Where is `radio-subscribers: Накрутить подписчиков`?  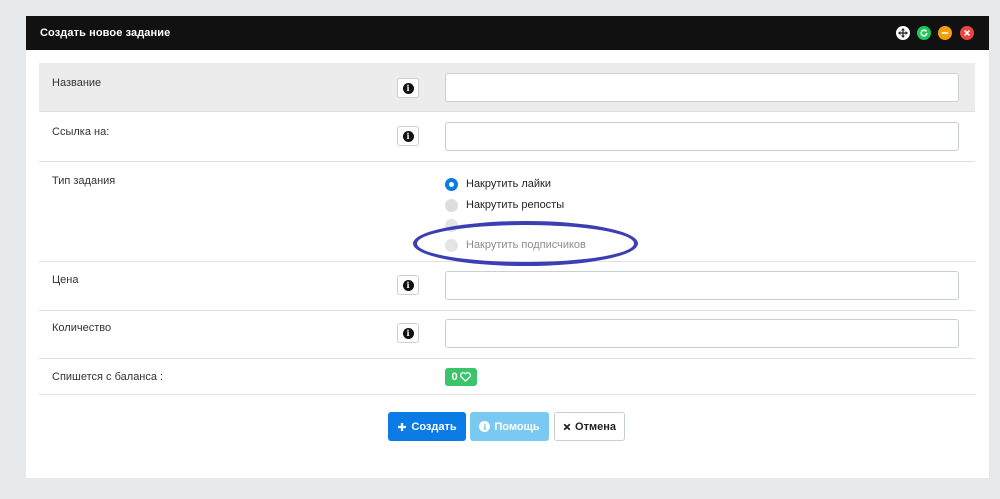 radio-subscribers: Накрутить подписчиков is located at coordinates (515, 245).